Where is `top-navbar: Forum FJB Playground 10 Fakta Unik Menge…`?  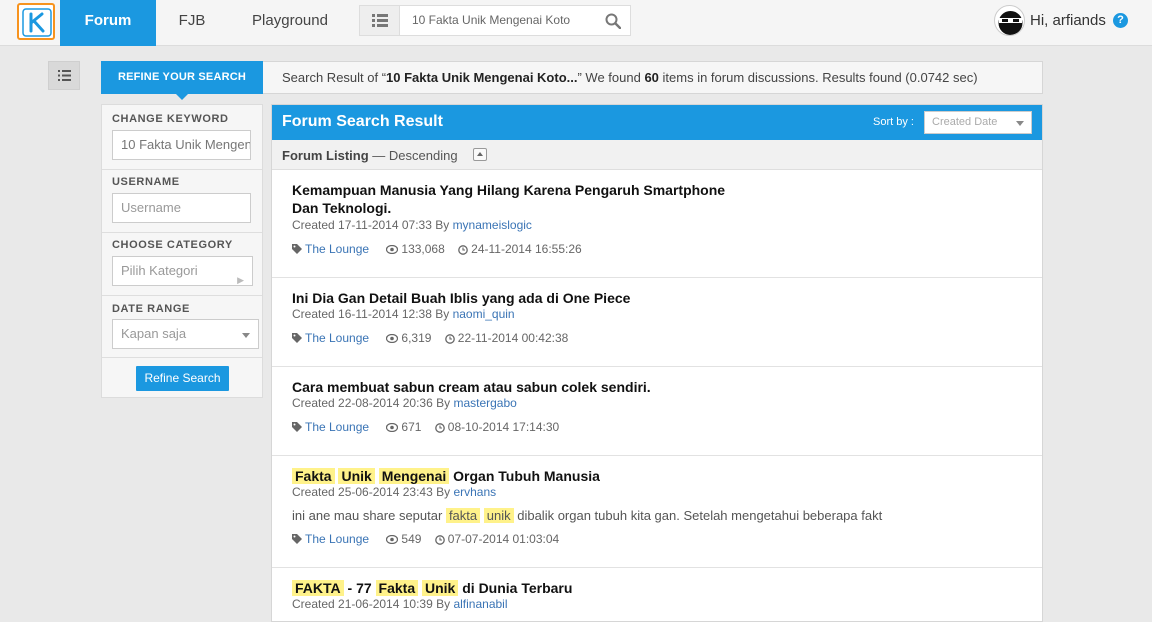 top-navbar: Forum FJB Playground 10 Fakta Unik Menge… is located at coordinates (576, 23).